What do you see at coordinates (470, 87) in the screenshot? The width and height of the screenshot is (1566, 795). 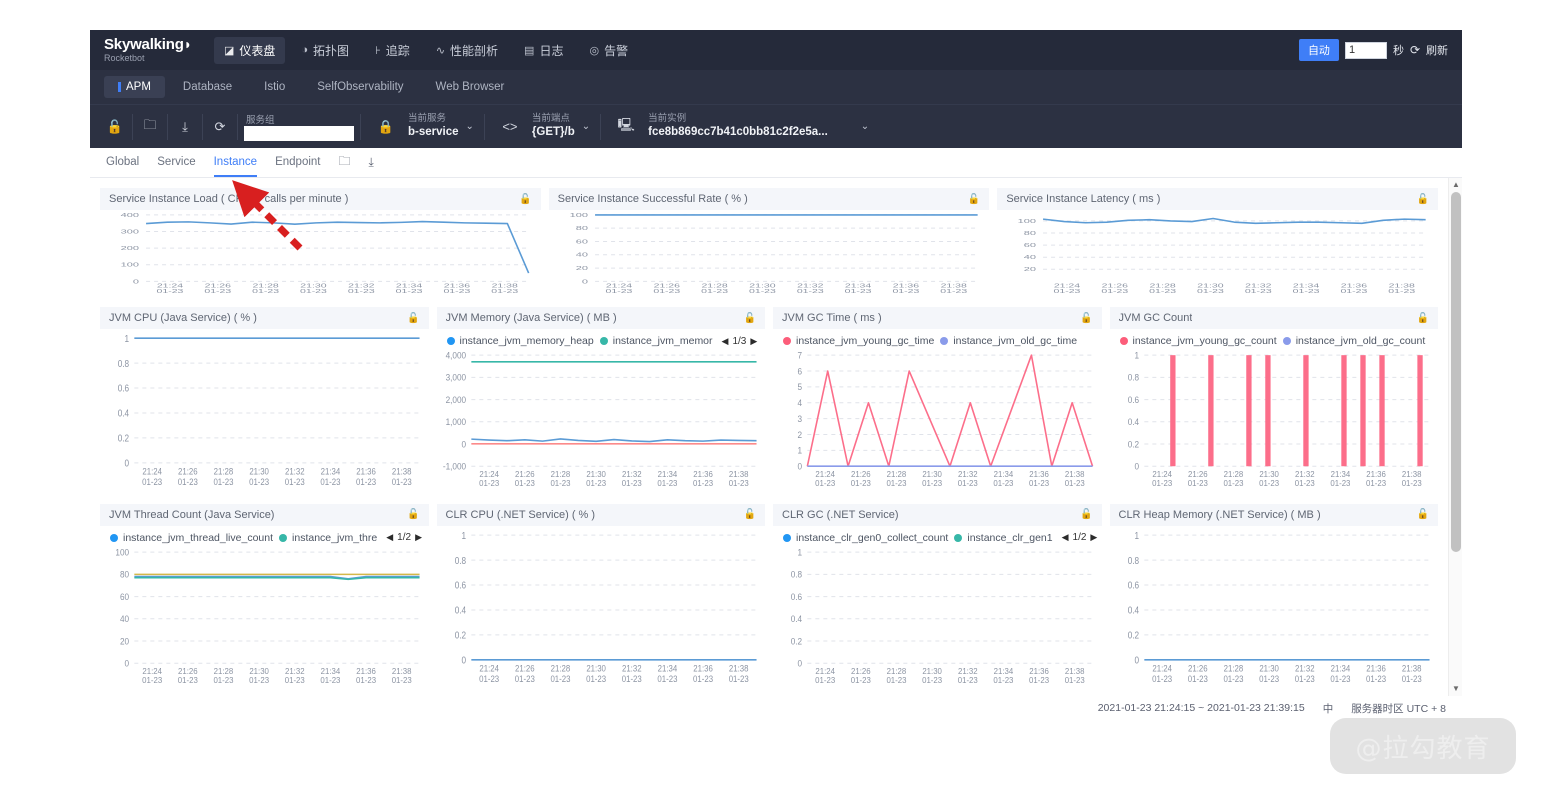 I see `group-tab-web-browser: Web Browser` at bounding box center [470, 87].